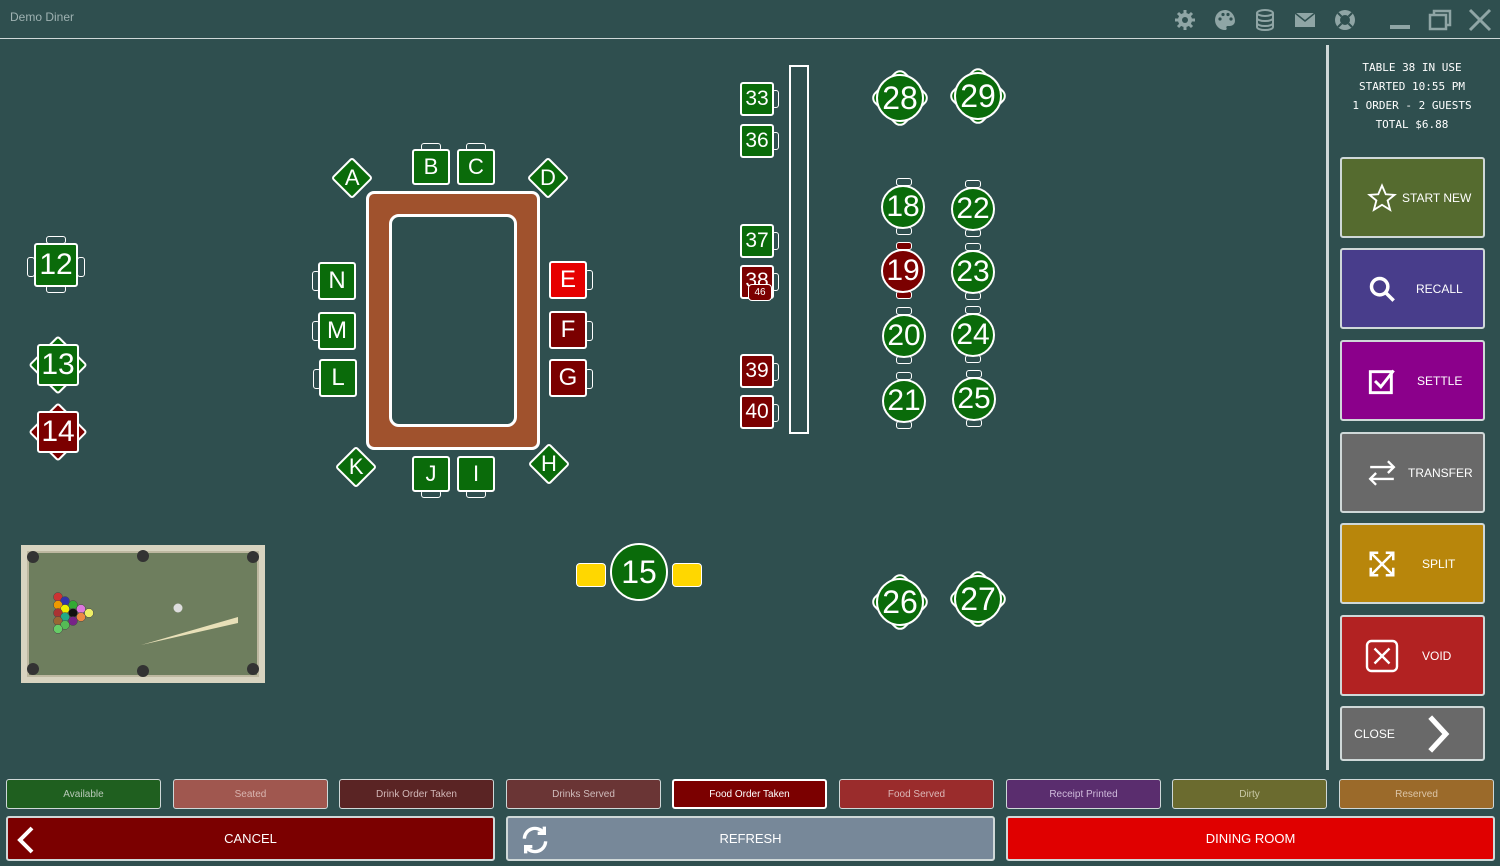  I want to click on table-29: 29, so click(978, 96).